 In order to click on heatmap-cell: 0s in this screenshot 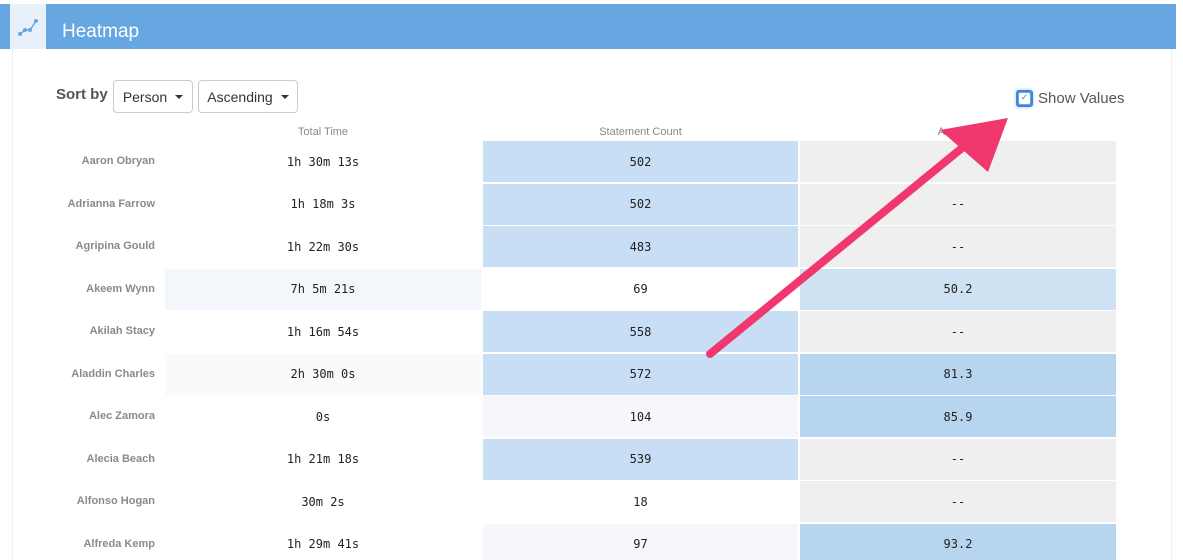, I will do `click(323, 416)`.